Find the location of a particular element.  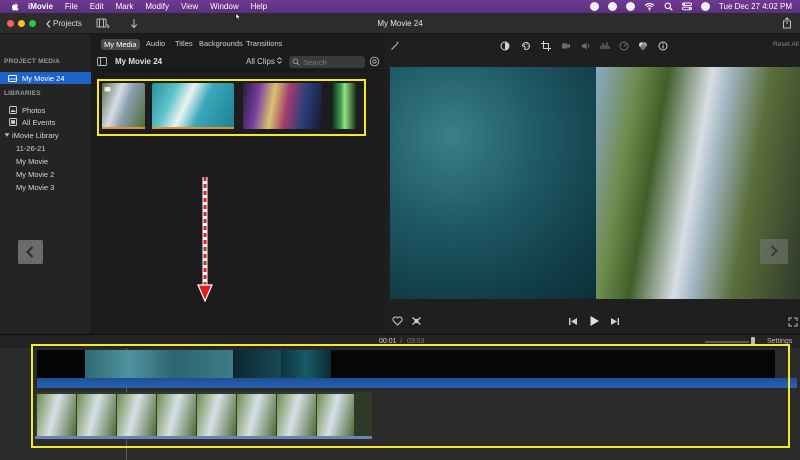

stabilization-icon is located at coordinates (566, 46).